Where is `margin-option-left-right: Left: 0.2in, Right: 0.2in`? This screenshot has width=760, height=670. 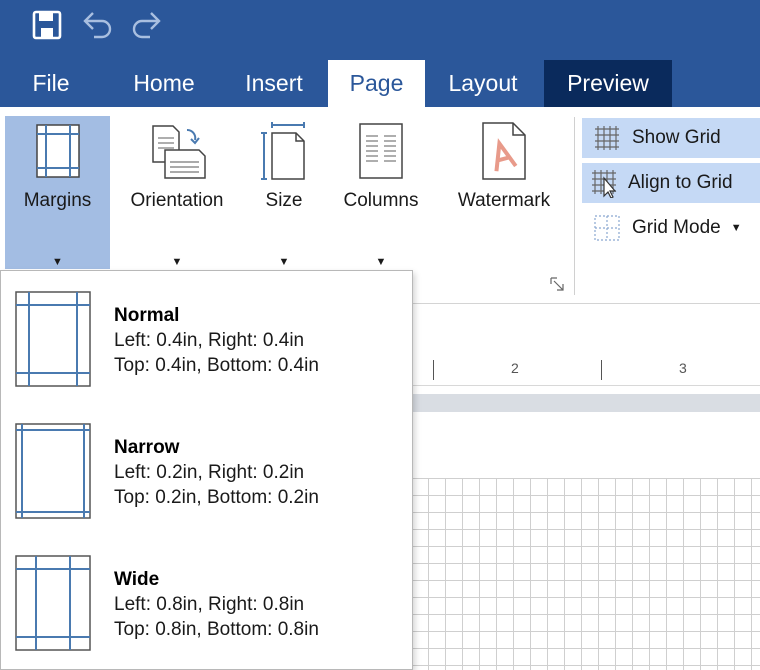 margin-option-left-right: Left: 0.2in, Right: 0.2in is located at coordinates (209, 472).